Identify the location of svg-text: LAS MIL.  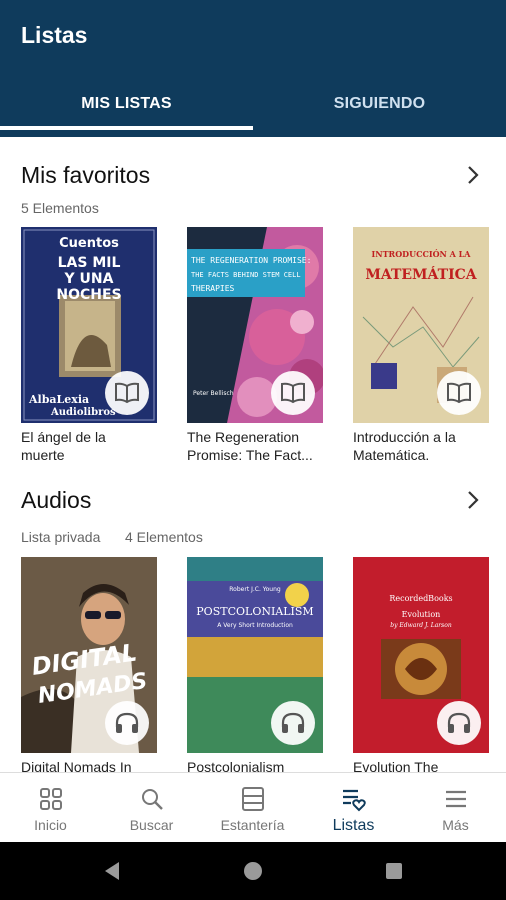
(89, 263).